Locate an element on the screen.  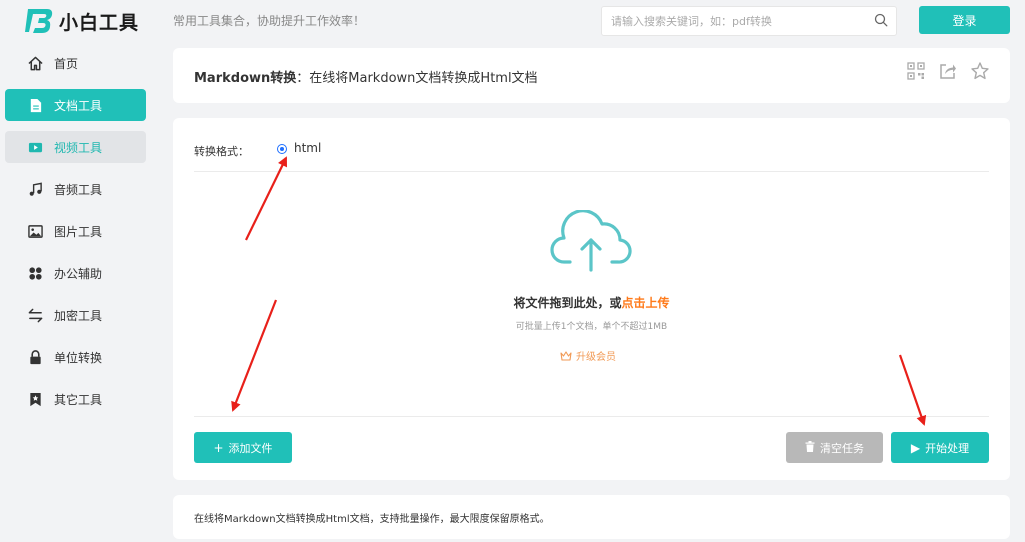
search-box is located at coordinates (749, 21).